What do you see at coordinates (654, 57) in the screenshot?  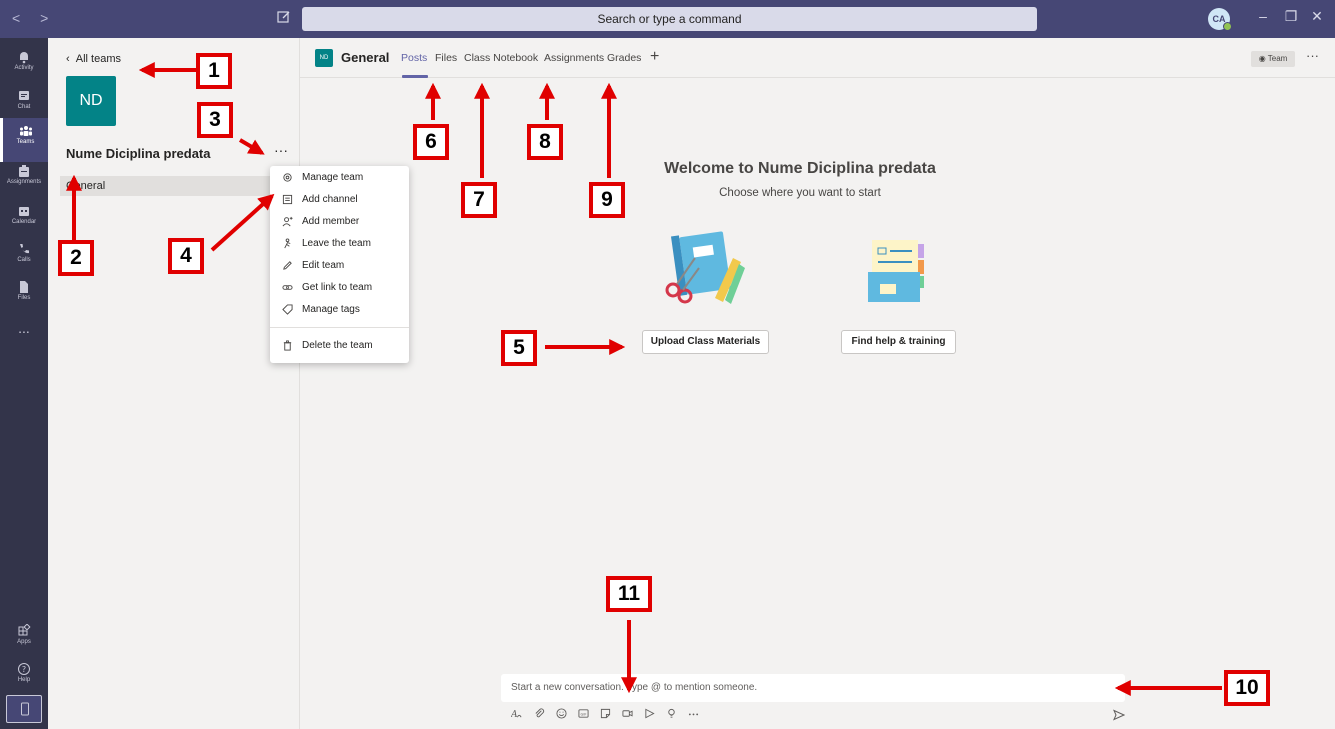 I see `add-tab-button: +` at bounding box center [654, 57].